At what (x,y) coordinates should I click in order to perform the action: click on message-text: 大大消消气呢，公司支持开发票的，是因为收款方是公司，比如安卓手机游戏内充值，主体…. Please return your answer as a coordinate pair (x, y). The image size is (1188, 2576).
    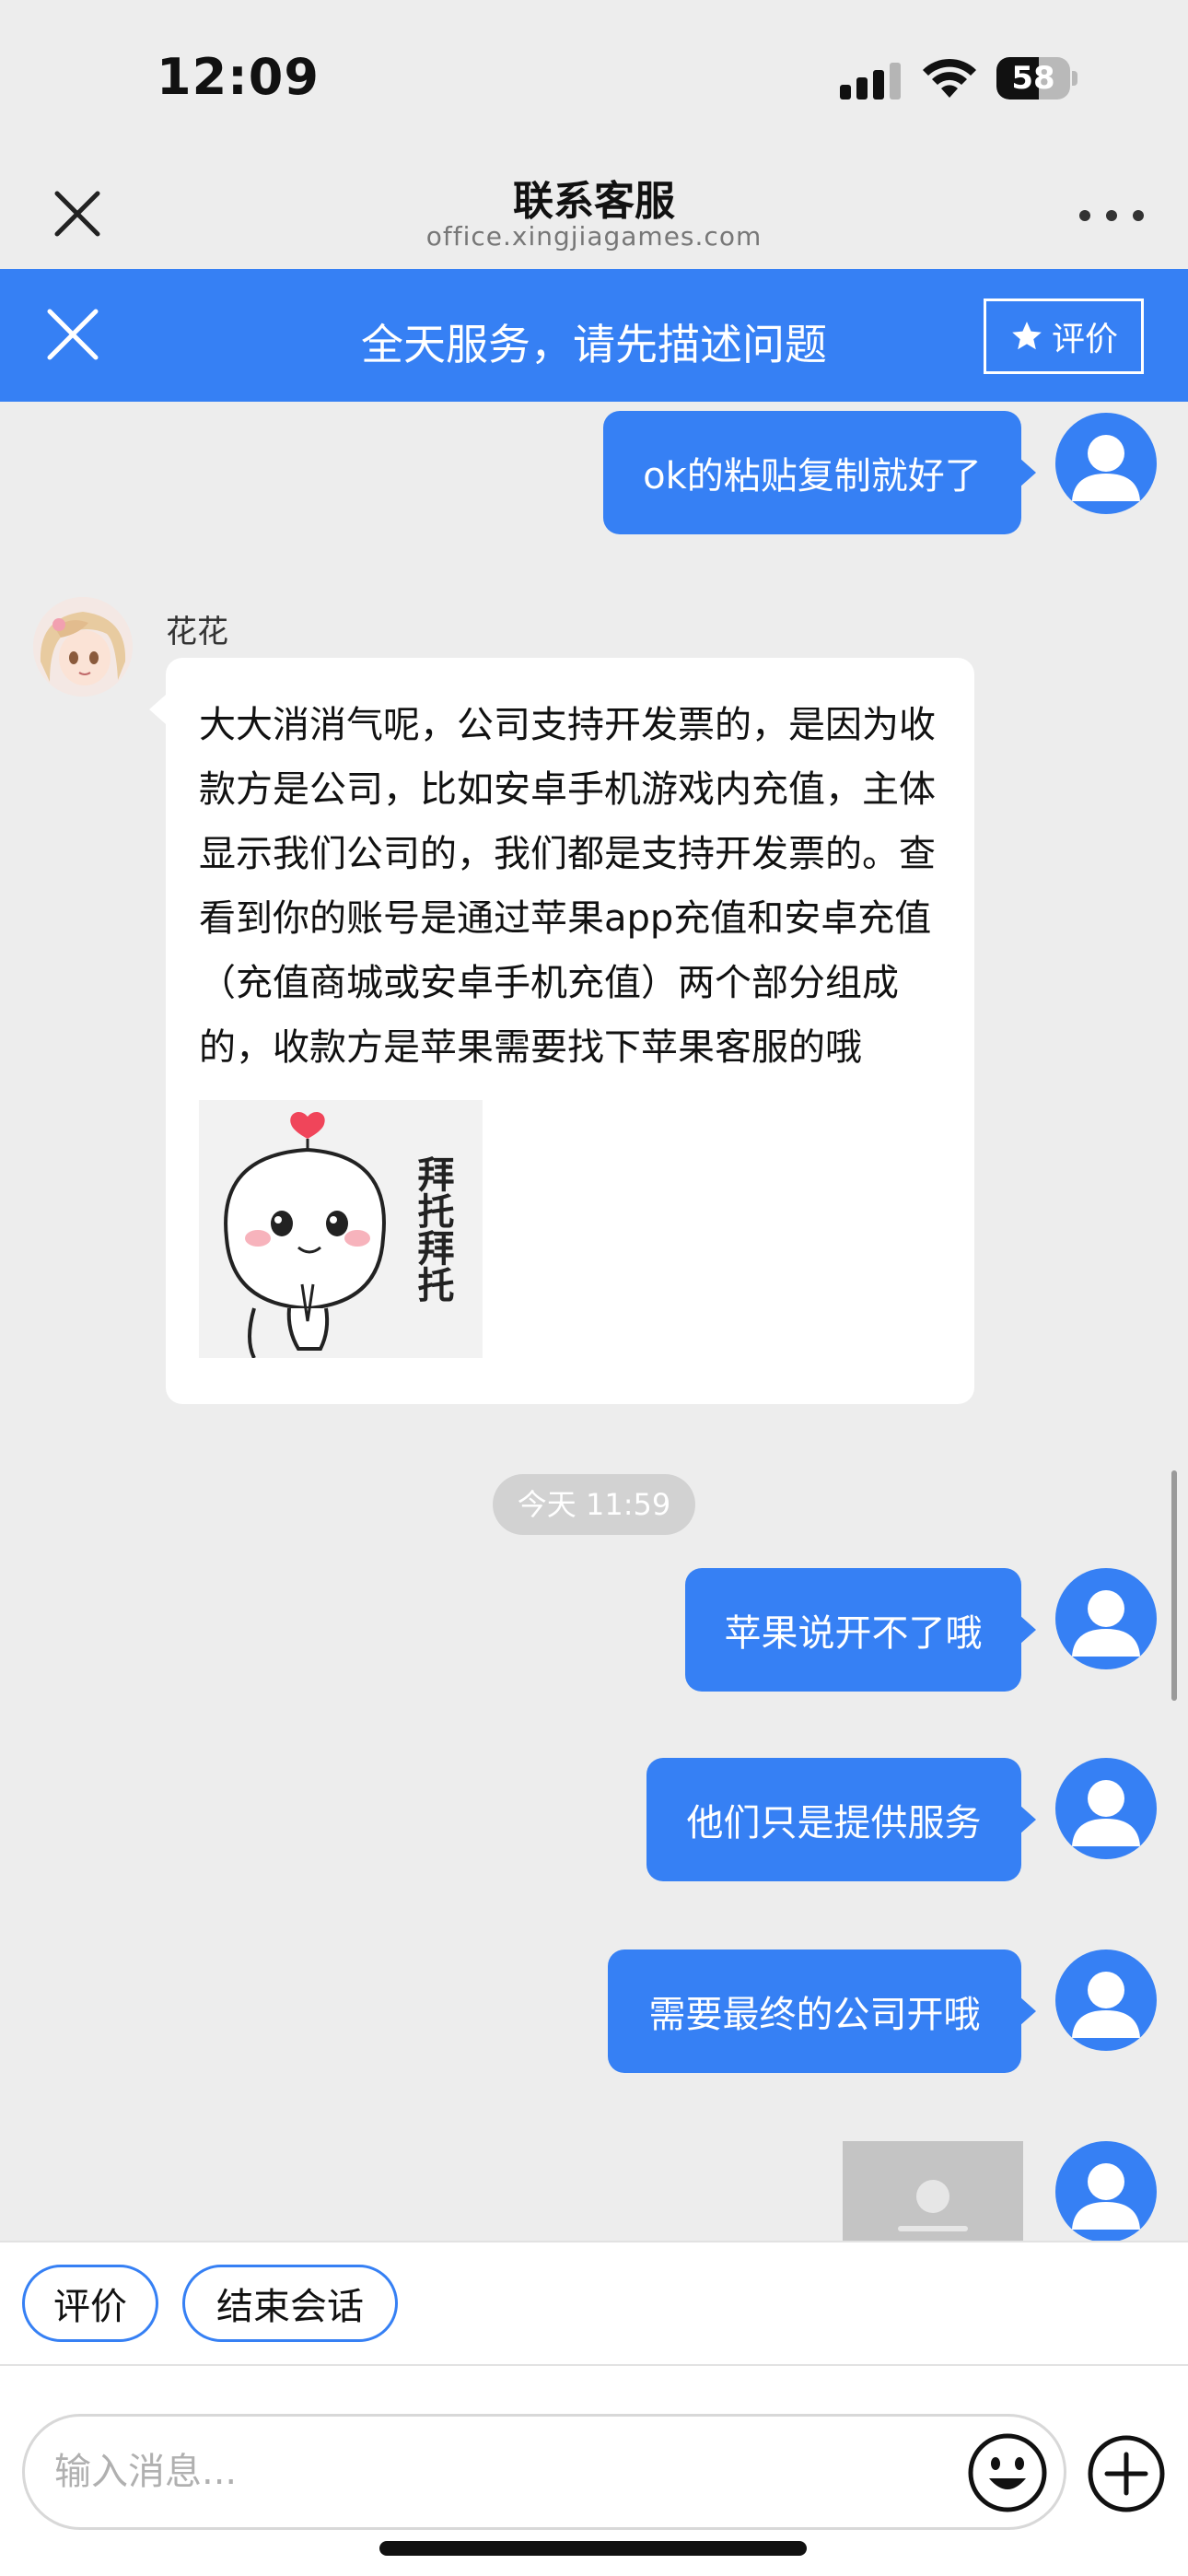
    Looking at the image, I should click on (567, 886).